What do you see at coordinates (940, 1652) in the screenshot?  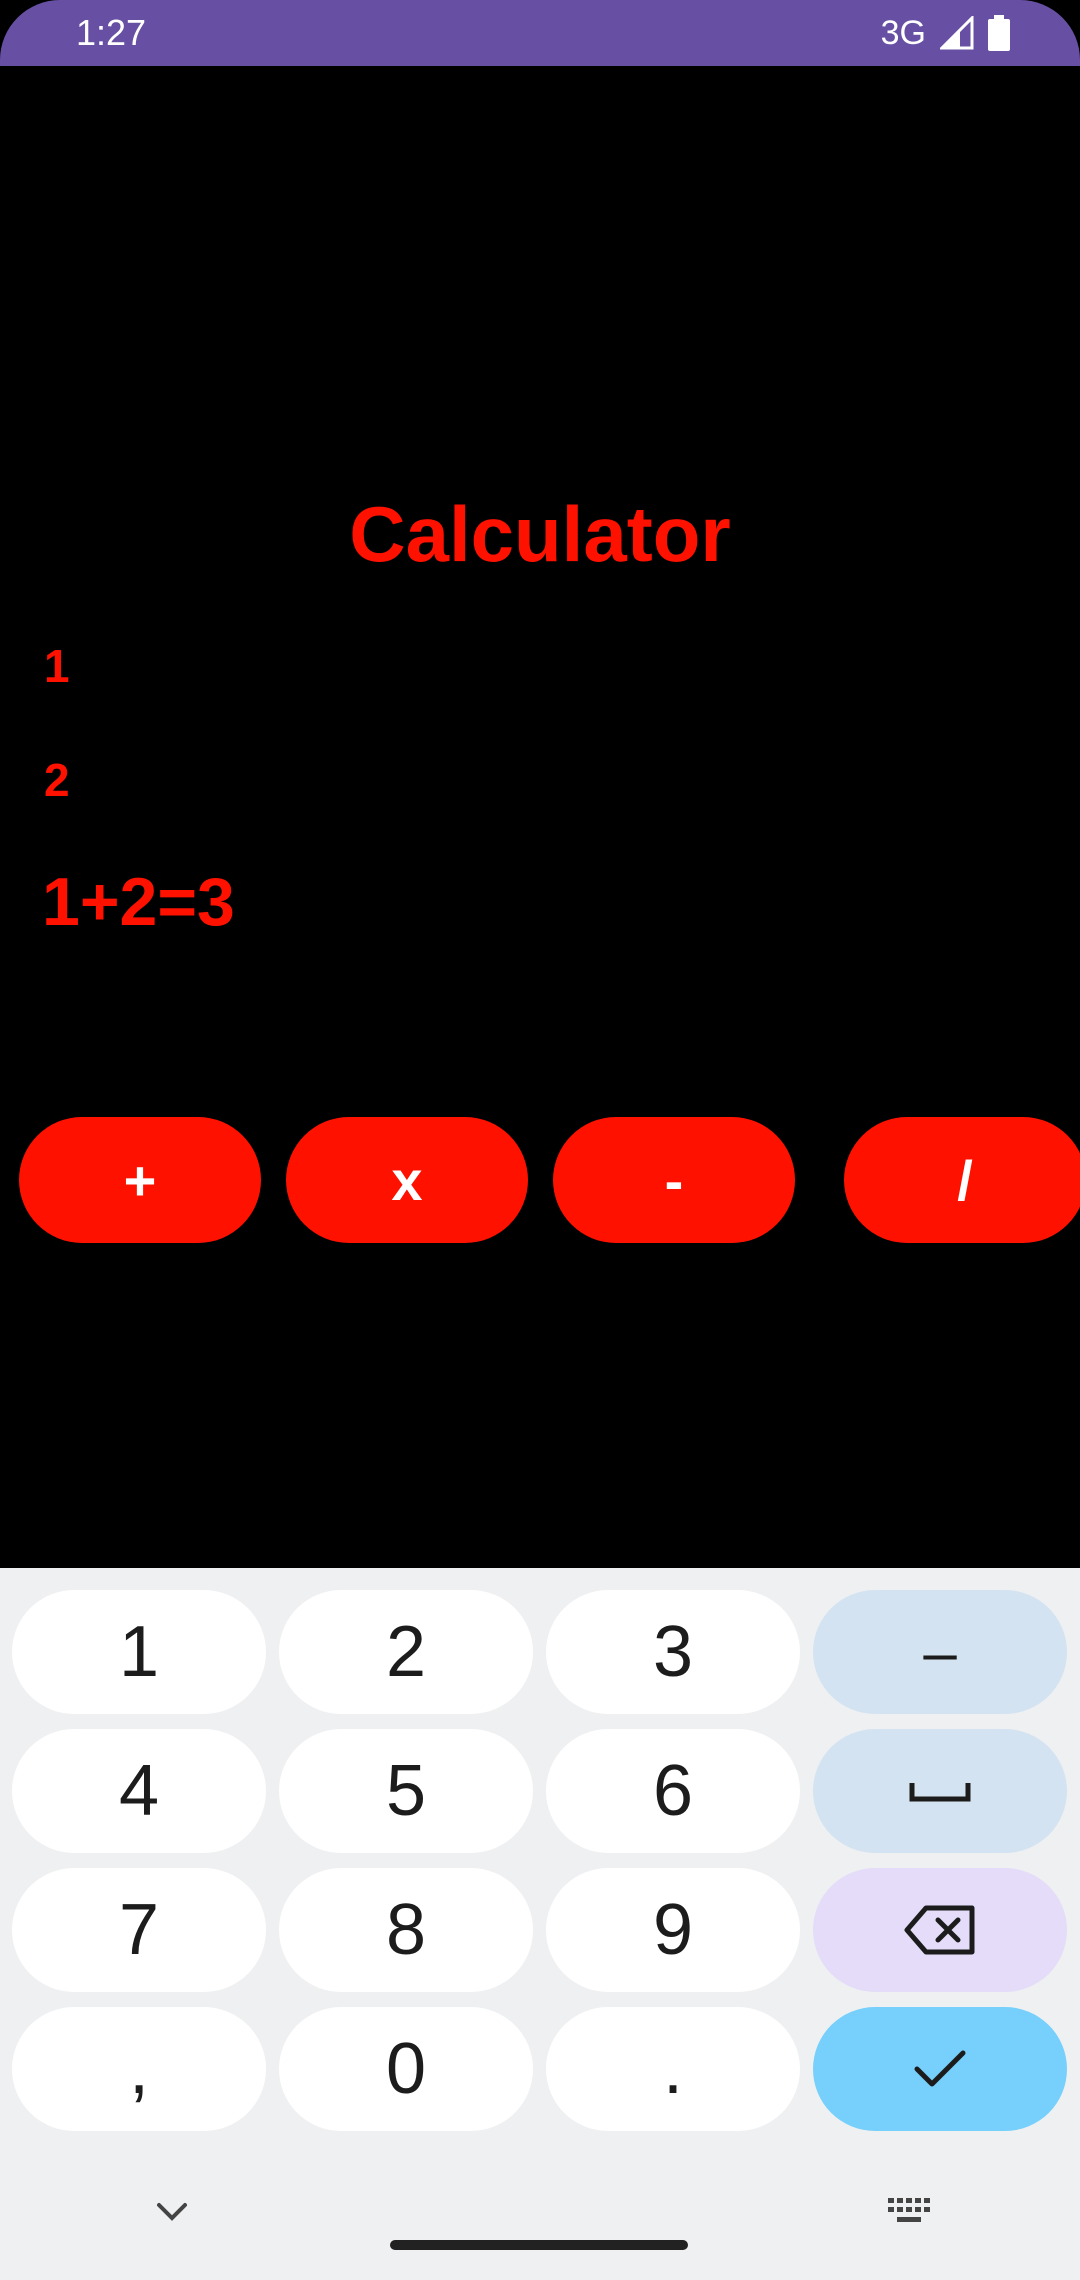 I see `key-dash: –` at bounding box center [940, 1652].